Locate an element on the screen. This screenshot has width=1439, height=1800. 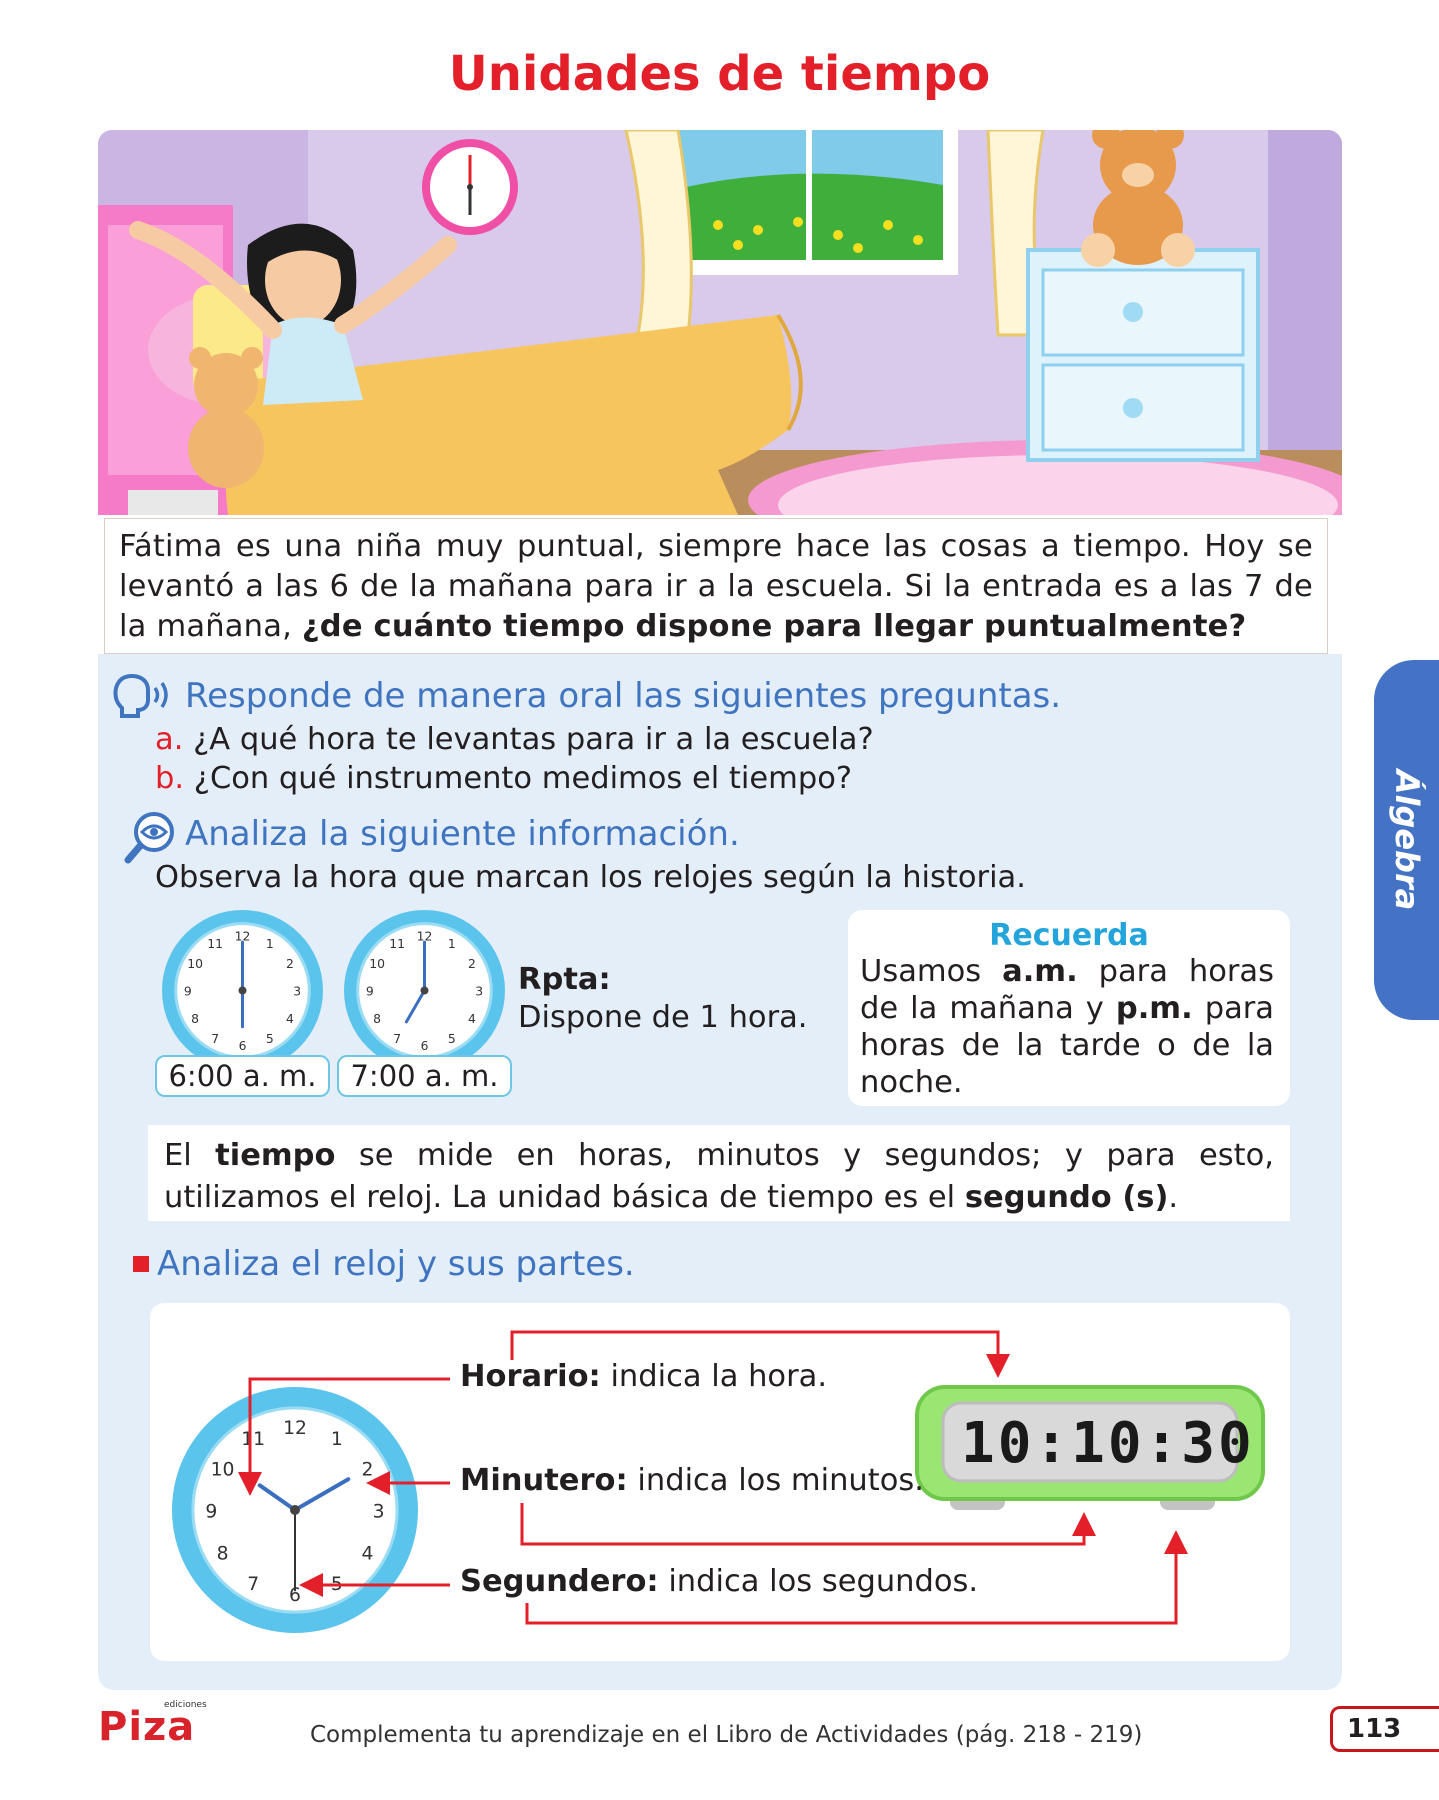
part-second: Segundero: indica los segundos. is located at coordinates (719, 1581).